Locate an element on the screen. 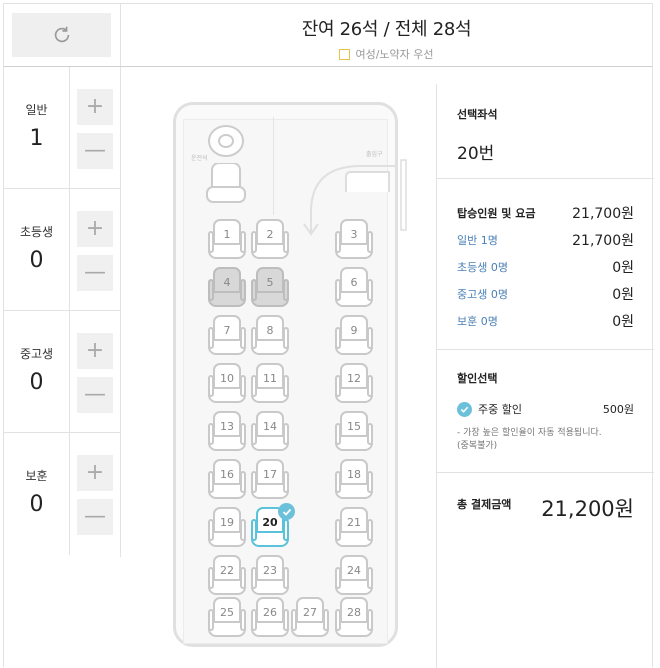 The width and height of the screenshot is (660, 668). priority-legend-swatch is located at coordinates (345, 54).